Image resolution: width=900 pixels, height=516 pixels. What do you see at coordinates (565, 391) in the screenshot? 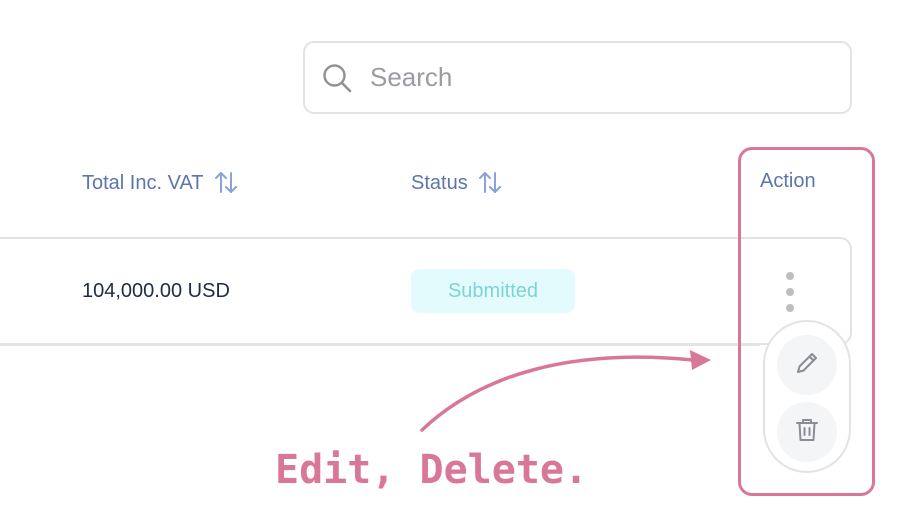
I see `annotation-arrow` at bounding box center [565, 391].